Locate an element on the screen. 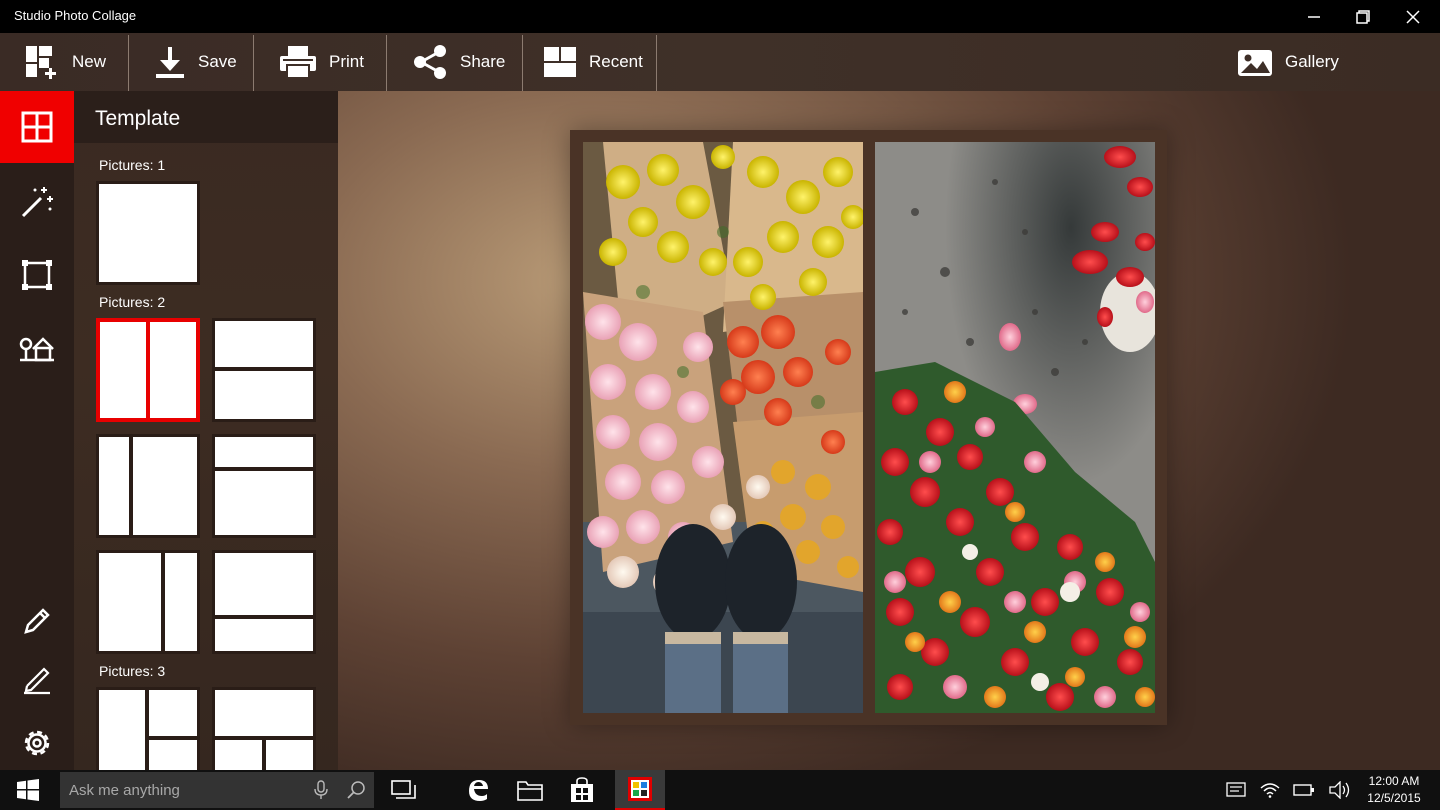 This screenshot has height=810, width=1440. save-label: Save is located at coordinates (217, 61).